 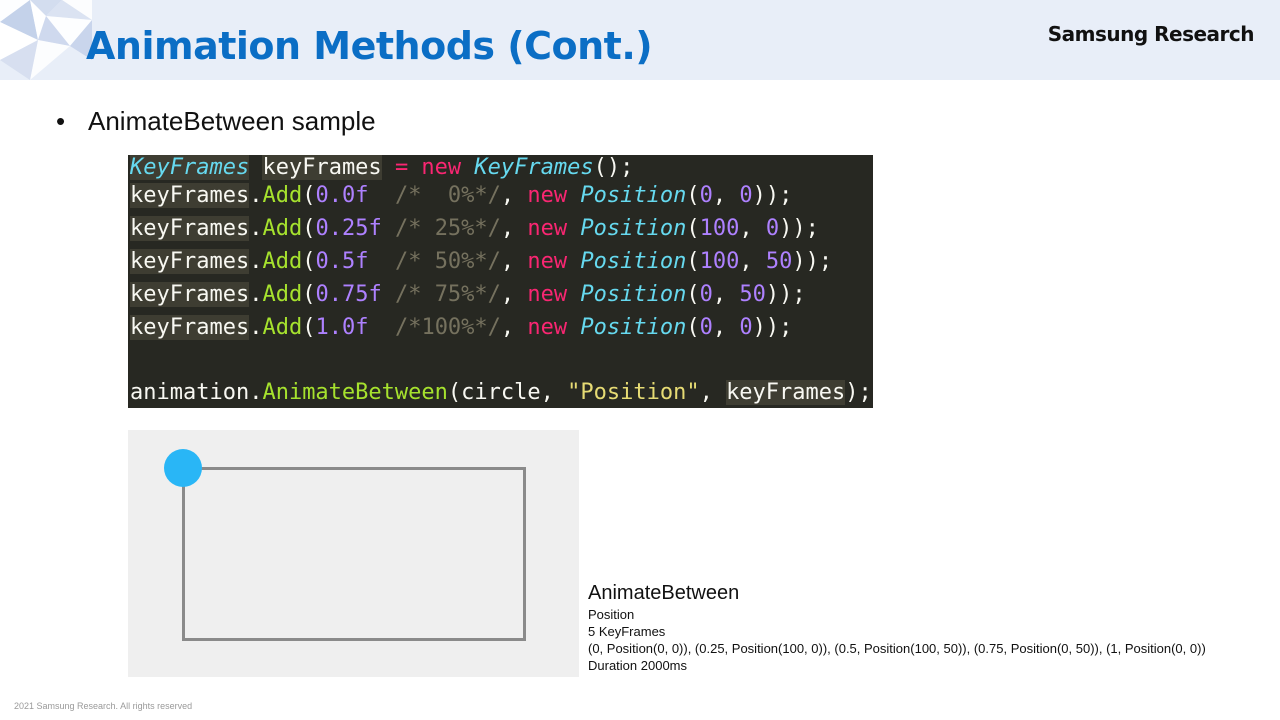 I want to click on animation-preview, so click(x=353, y=553).